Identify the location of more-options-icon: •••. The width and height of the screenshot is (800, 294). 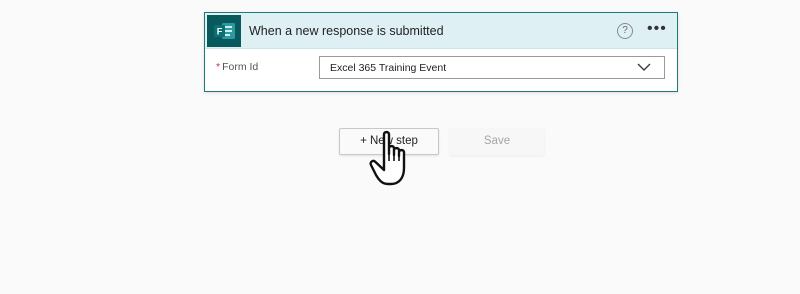
(658, 29).